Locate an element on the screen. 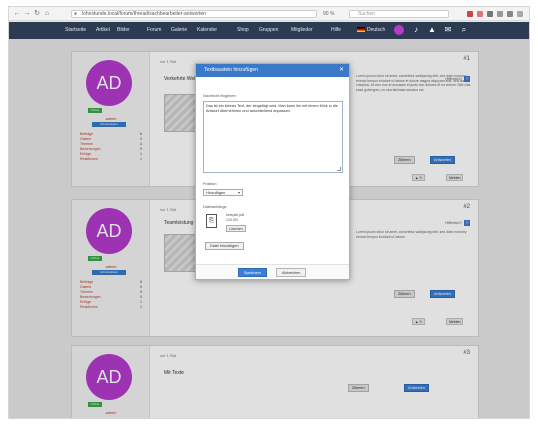 This screenshot has width=538, height=425. home-icon: ⌂ is located at coordinates (47, 14).